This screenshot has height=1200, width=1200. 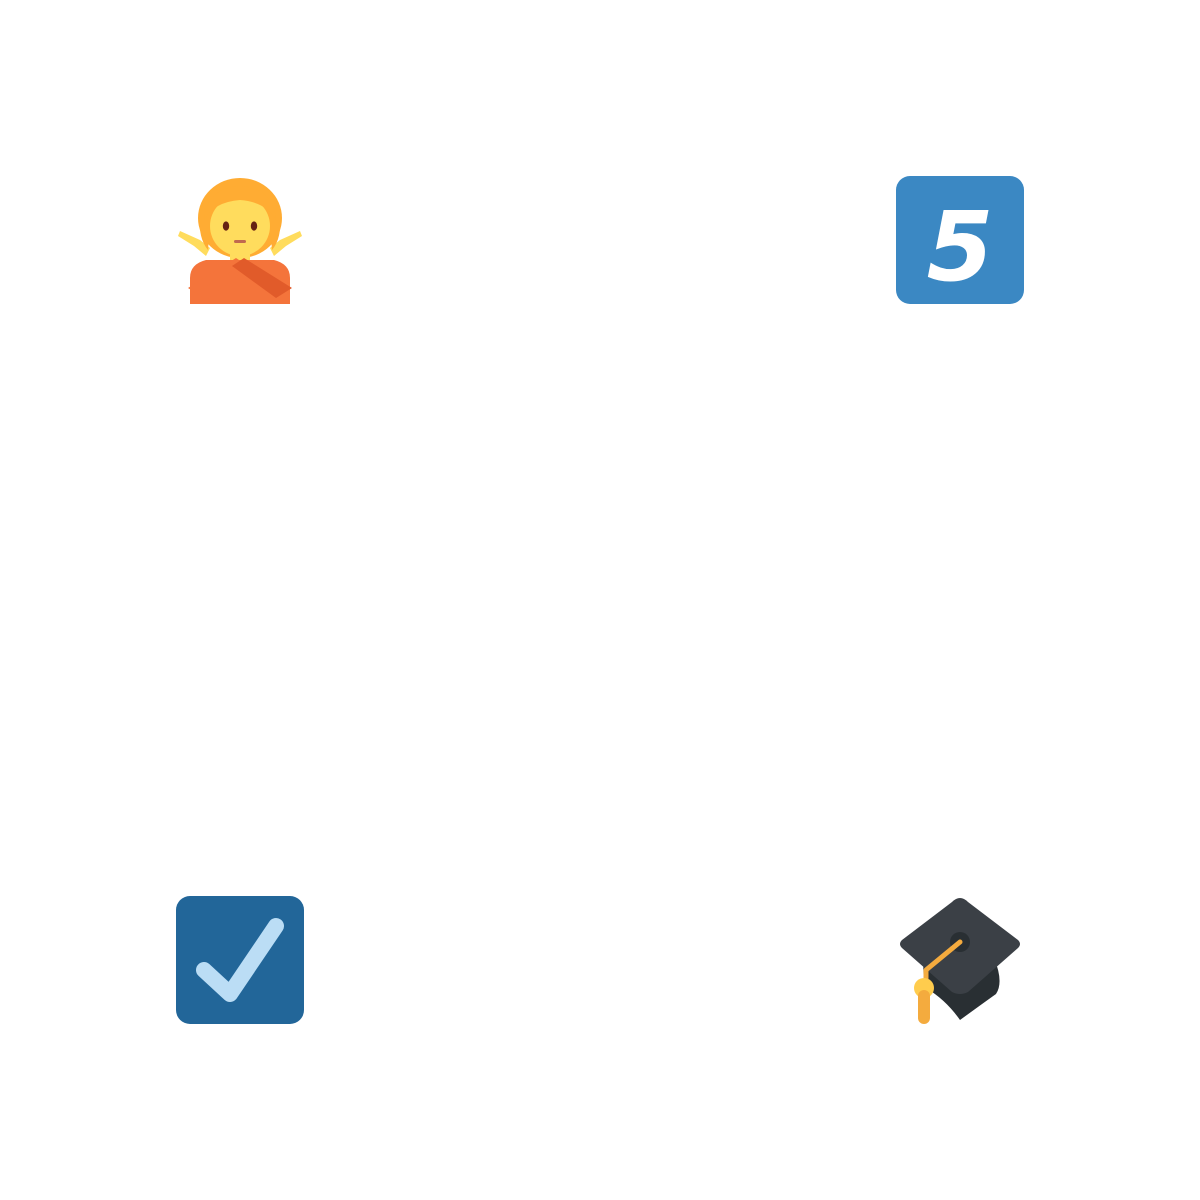 What do you see at coordinates (240, 960) in the screenshot?
I see `check-box-with-check-icon` at bounding box center [240, 960].